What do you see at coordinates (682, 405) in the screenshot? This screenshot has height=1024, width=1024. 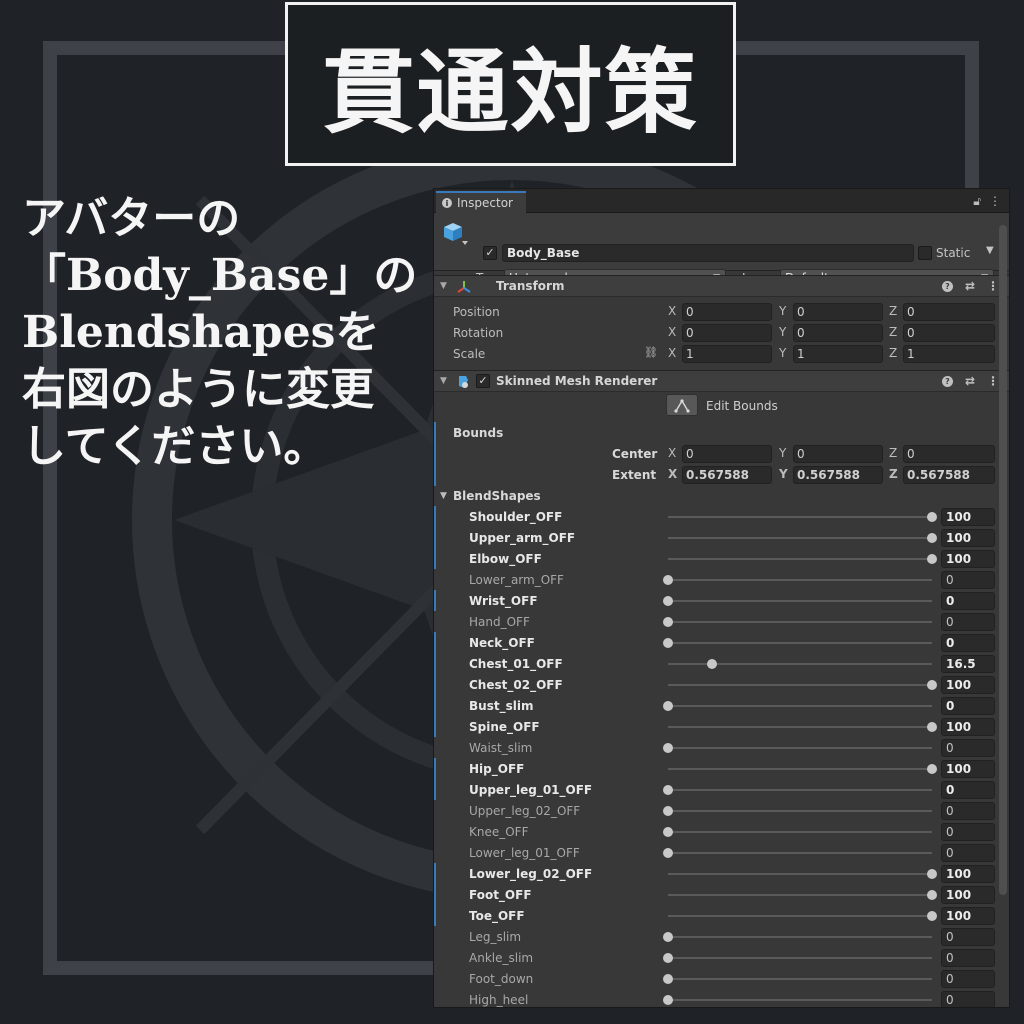 I see `edit-bounds-button` at bounding box center [682, 405].